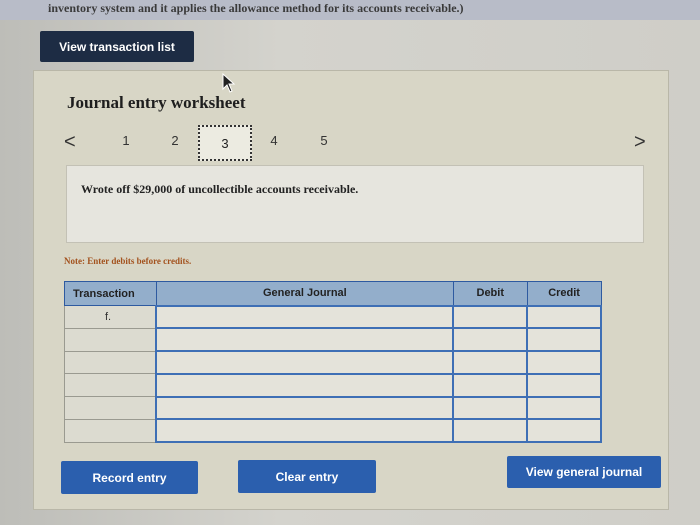 The width and height of the screenshot is (700, 525). What do you see at coordinates (640, 142) in the screenshot?
I see `next-page-chevron-icon: >` at bounding box center [640, 142].